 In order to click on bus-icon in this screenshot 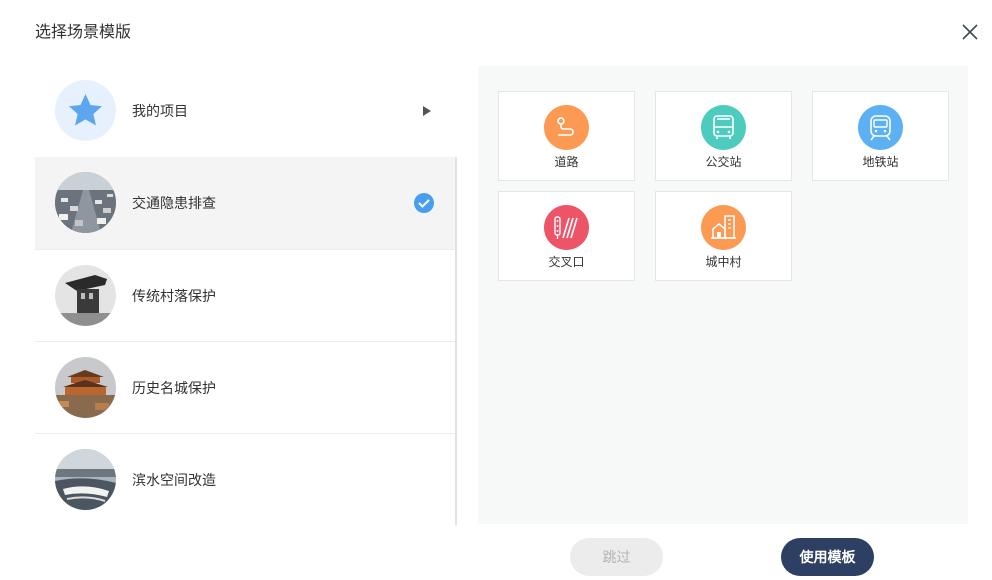, I will do `click(723, 127)`.